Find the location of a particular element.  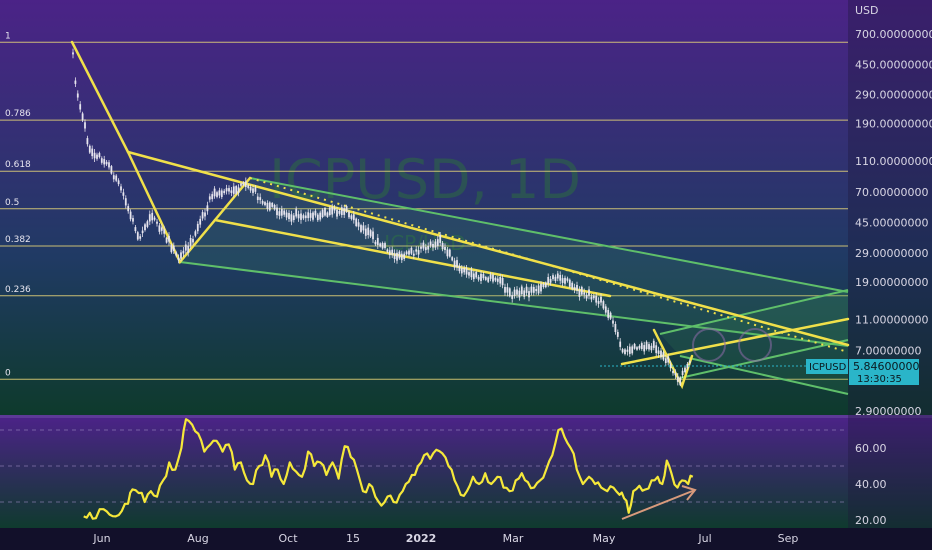

price-tick-label: 11.00000000 is located at coordinates (891, 319).